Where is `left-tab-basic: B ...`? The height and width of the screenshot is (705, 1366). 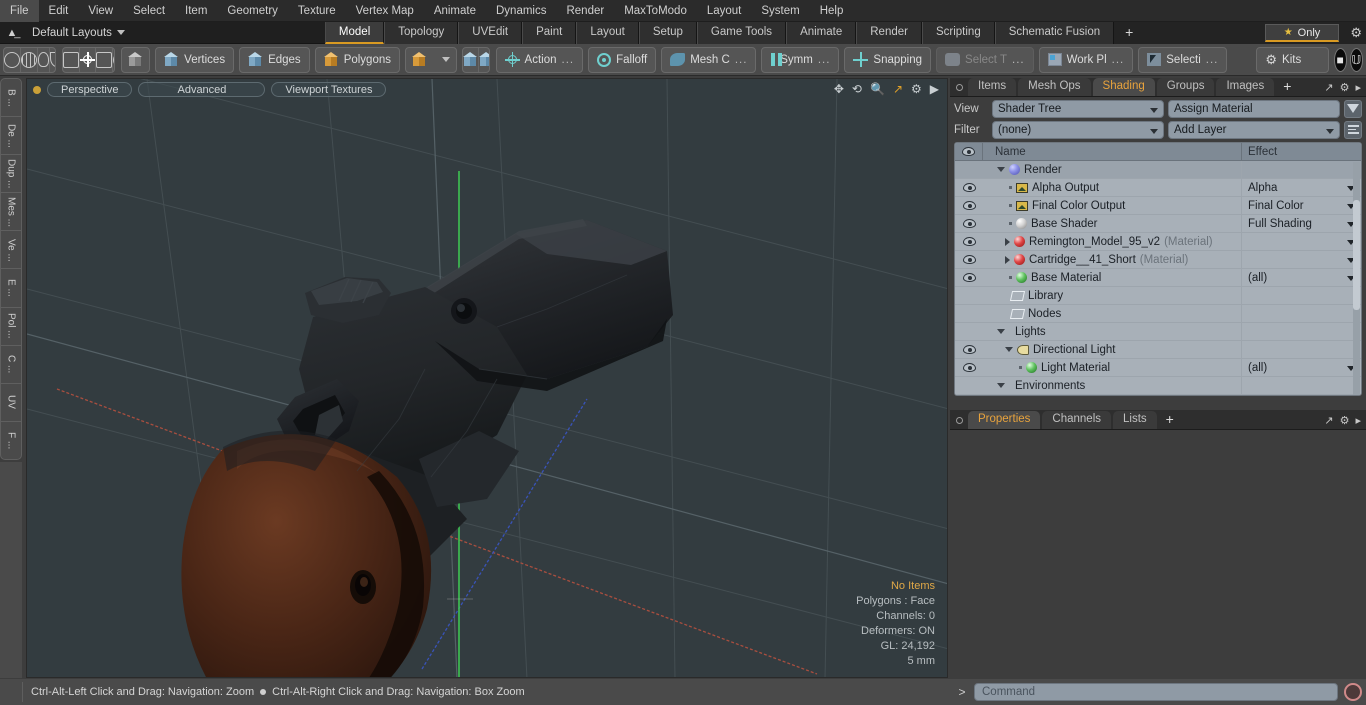
left-tab-basic: B ... is located at coordinates (11, 98).